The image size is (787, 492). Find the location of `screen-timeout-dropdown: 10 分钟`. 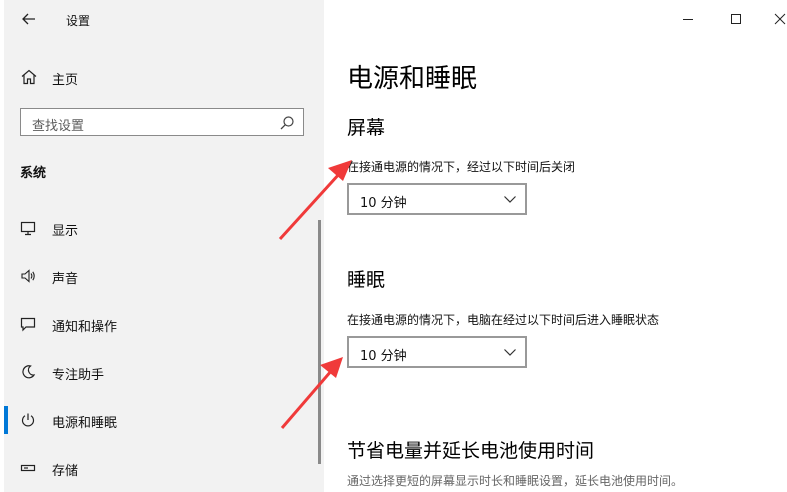

screen-timeout-dropdown: 10 分钟 is located at coordinates (437, 199).